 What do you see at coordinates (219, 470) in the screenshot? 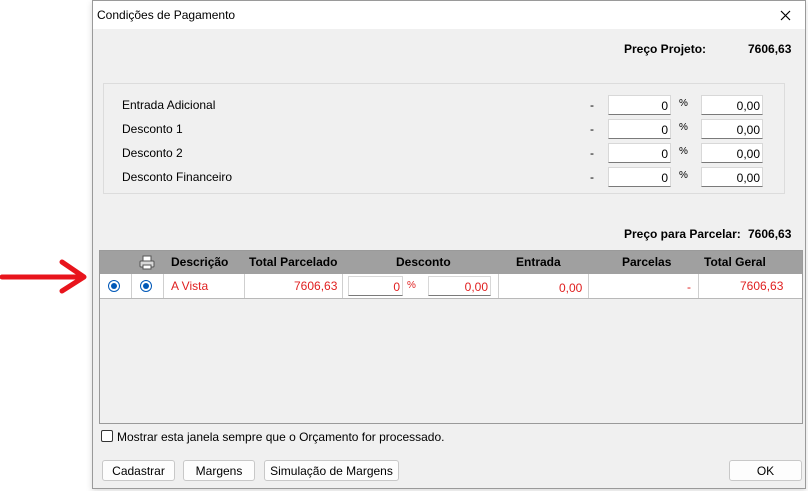
I see `margens-button: Margens` at bounding box center [219, 470].